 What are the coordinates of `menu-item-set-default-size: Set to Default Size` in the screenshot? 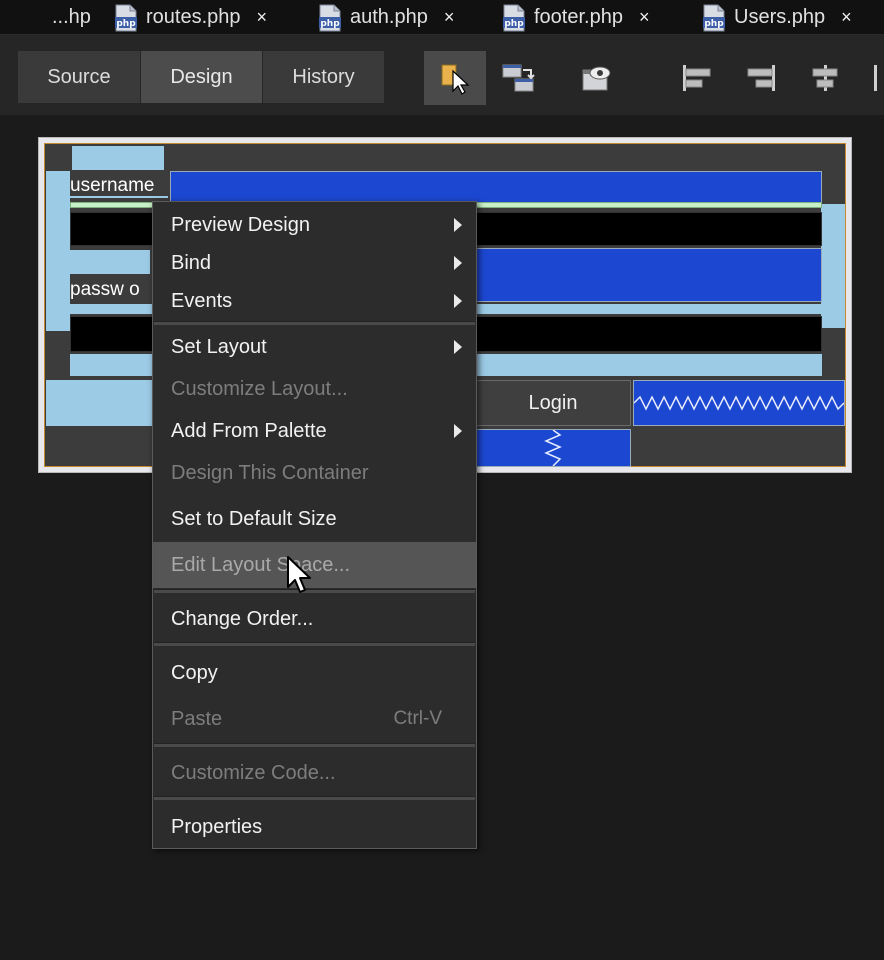 It's located at (314, 519).